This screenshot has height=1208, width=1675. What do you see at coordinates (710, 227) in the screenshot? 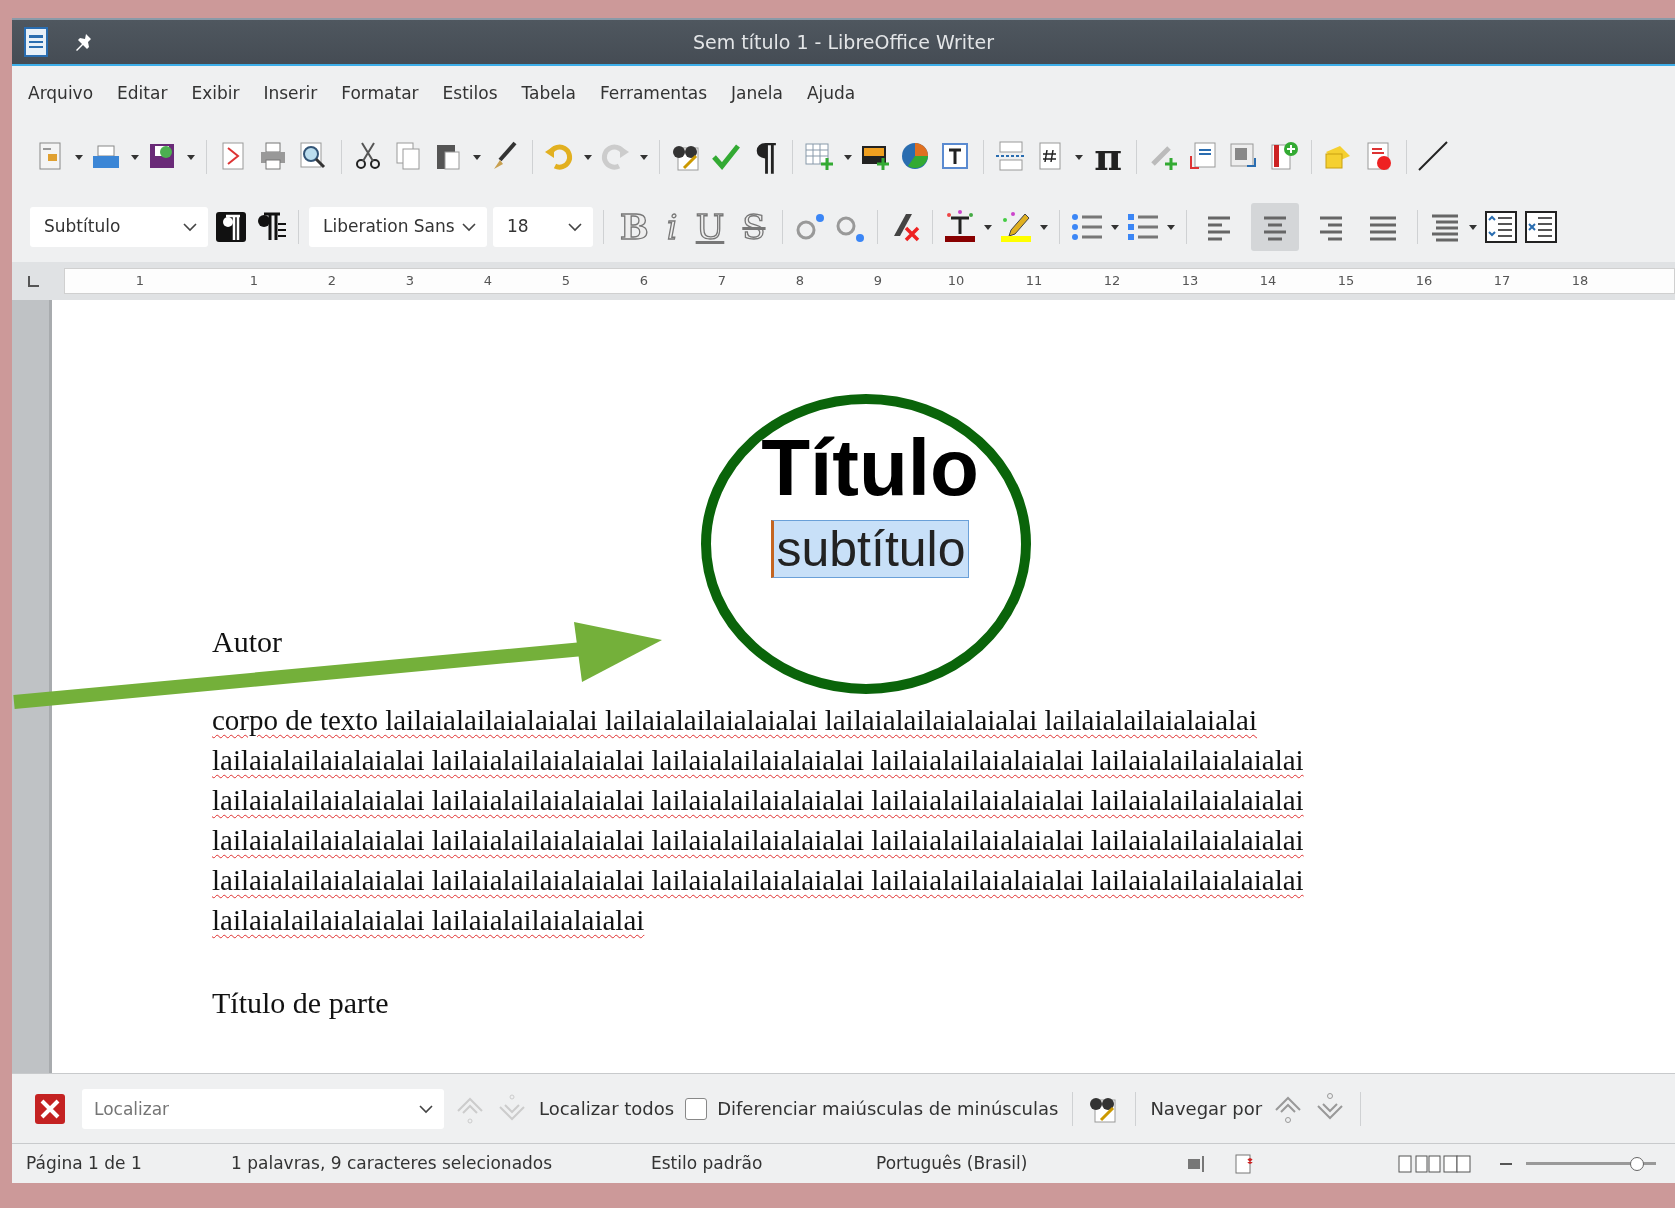
I see `underline-button: U` at bounding box center [710, 227].